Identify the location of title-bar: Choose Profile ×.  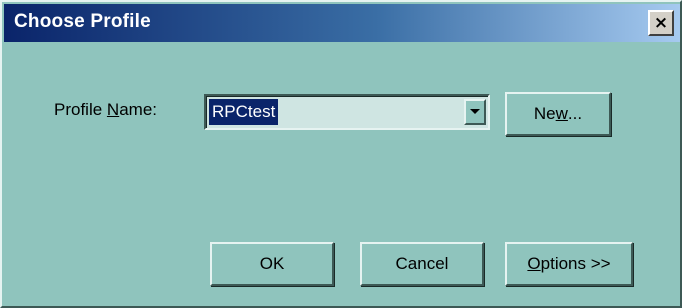
(342, 23).